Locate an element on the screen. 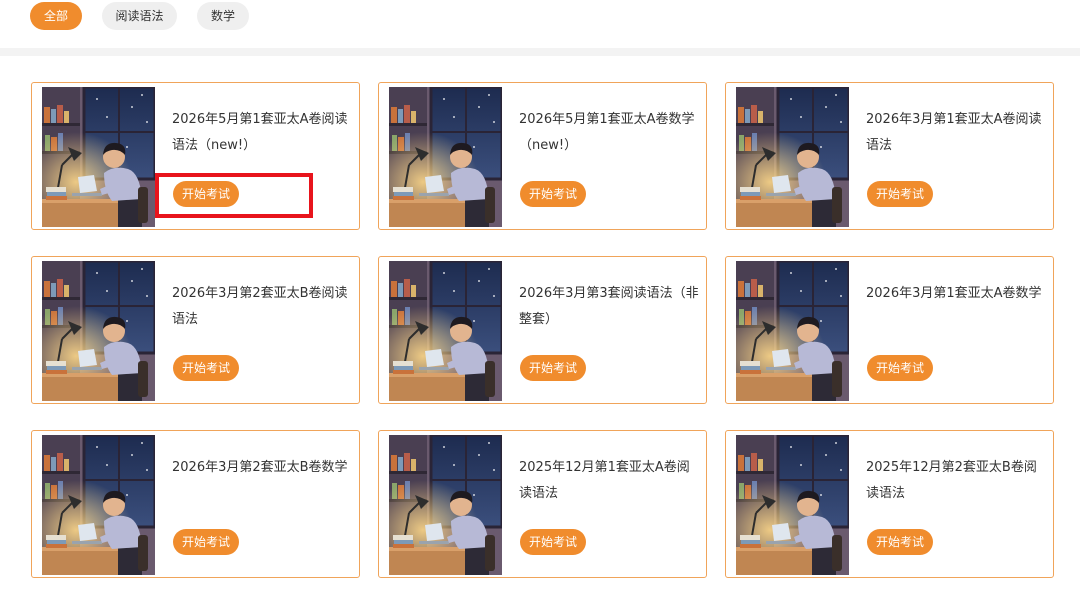  exam-card: 2025年12月第1套亚太A卷阅读语法开始考试 is located at coordinates (542, 504).